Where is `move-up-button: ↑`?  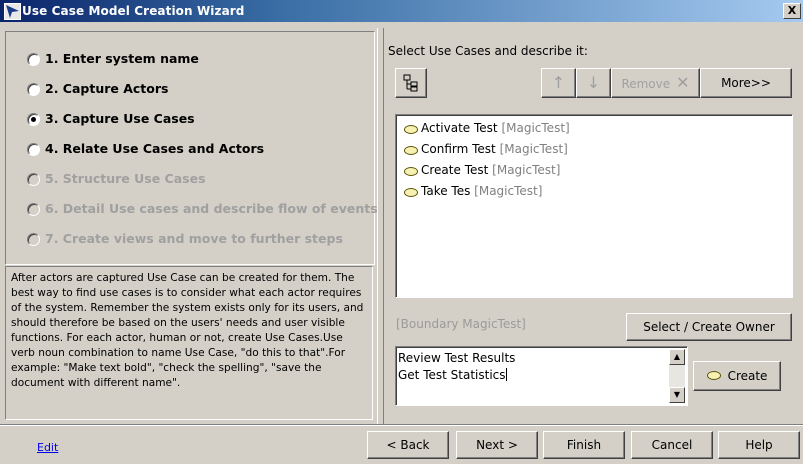 move-up-button: ↑ is located at coordinates (558, 83).